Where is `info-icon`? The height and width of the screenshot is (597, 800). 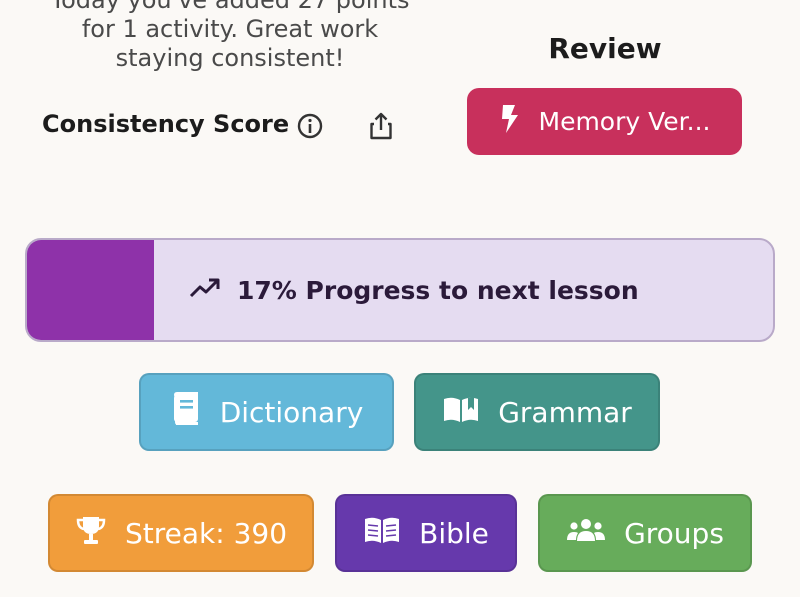 info-icon is located at coordinates (310, 126).